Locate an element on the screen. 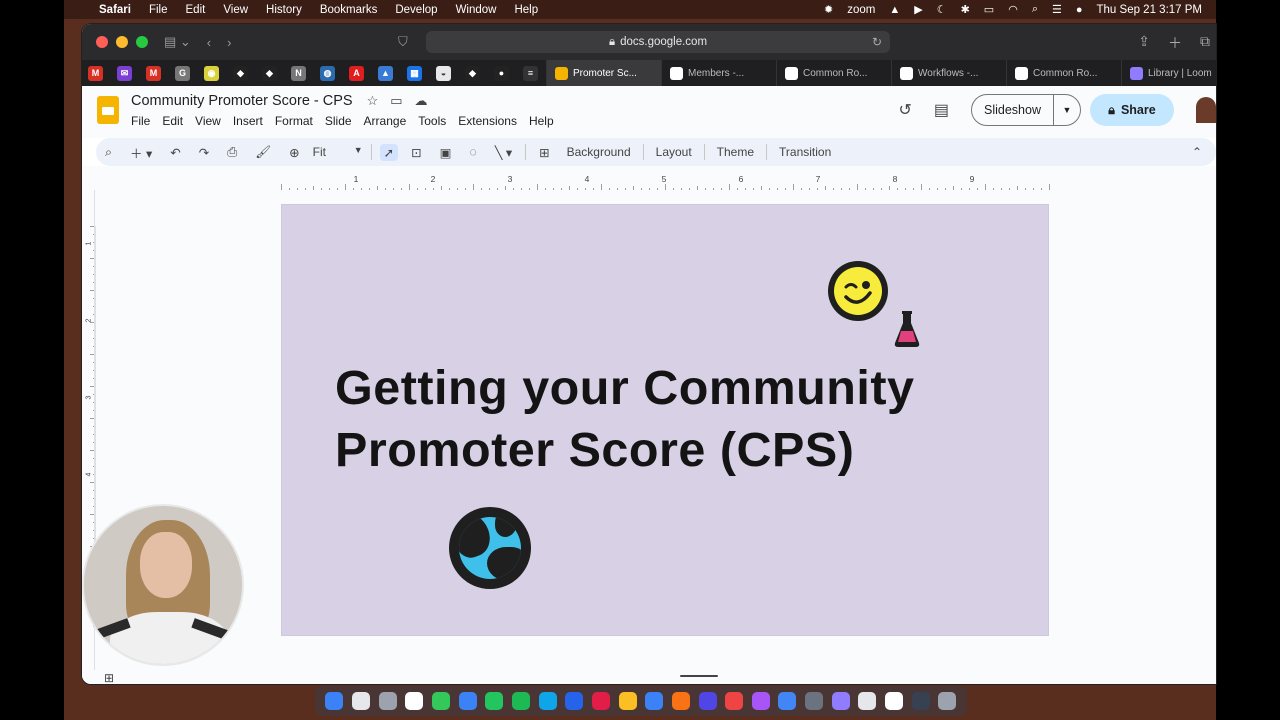 Image resolution: width=1280 pixels, height=720 pixels. grid-view-icon: ⊞ is located at coordinates (109, 677).